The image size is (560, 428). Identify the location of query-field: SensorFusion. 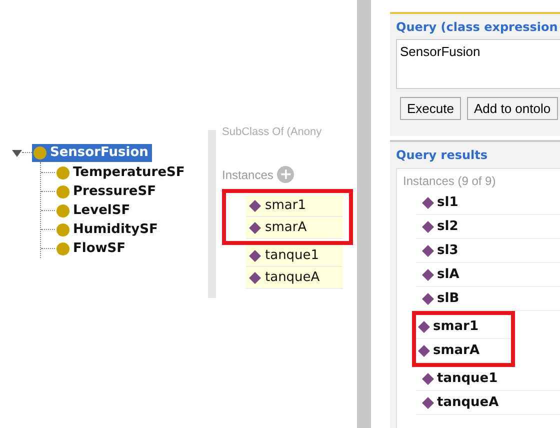
(478, 64).